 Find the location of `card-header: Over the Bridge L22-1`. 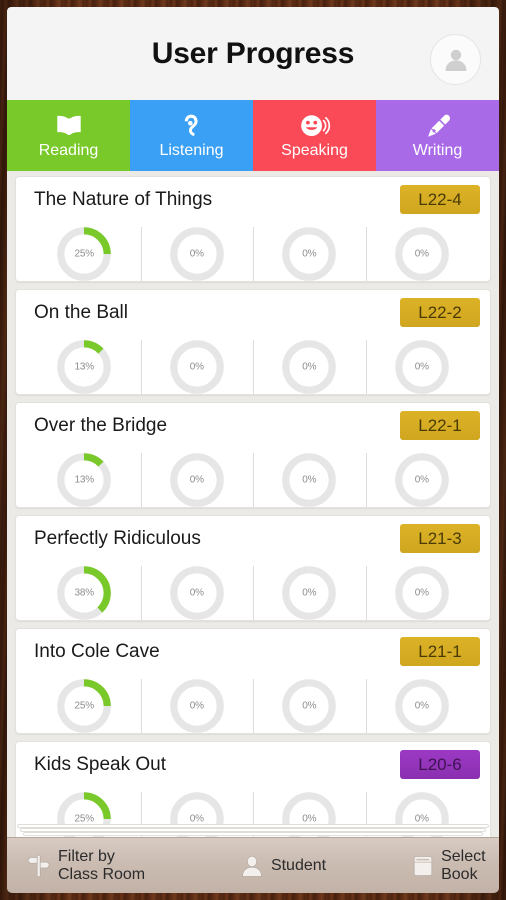

card-header: Over the Bridge L22-1 is located at coordinates (254, 427).